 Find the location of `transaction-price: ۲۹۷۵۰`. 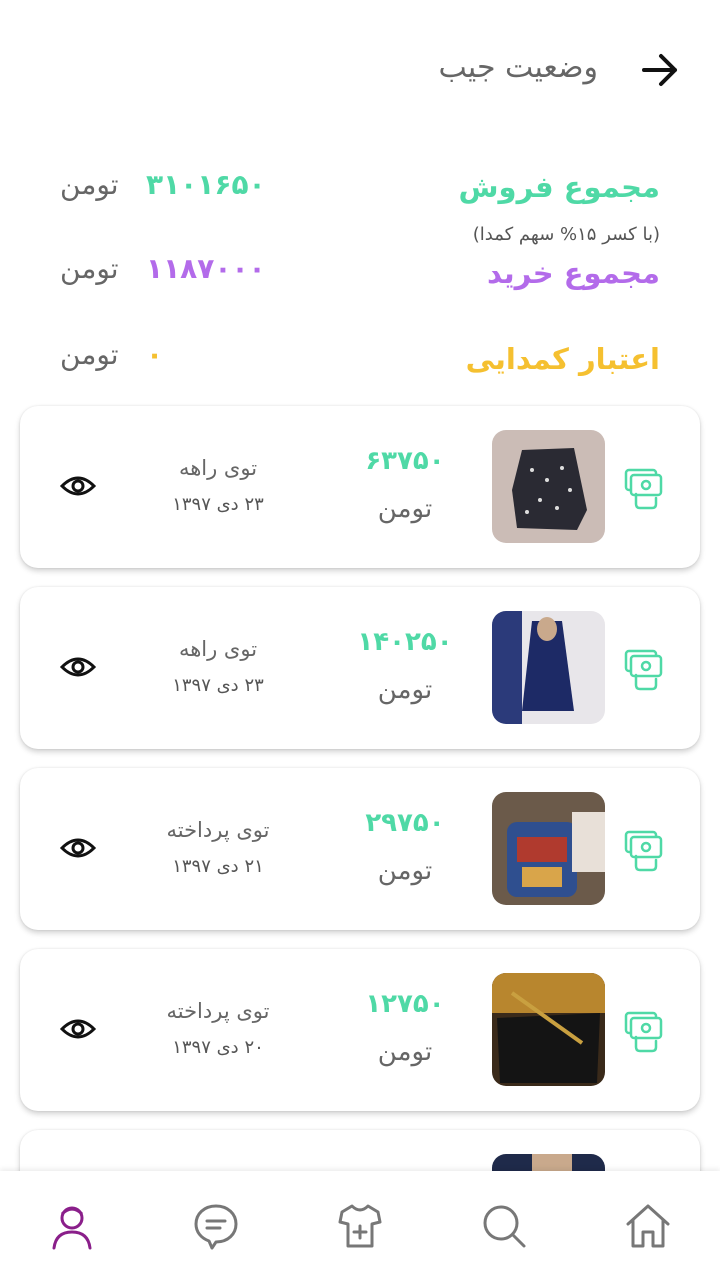

transaction-price: ۲۹۷۵۰ is located at coordinates (405, 823).